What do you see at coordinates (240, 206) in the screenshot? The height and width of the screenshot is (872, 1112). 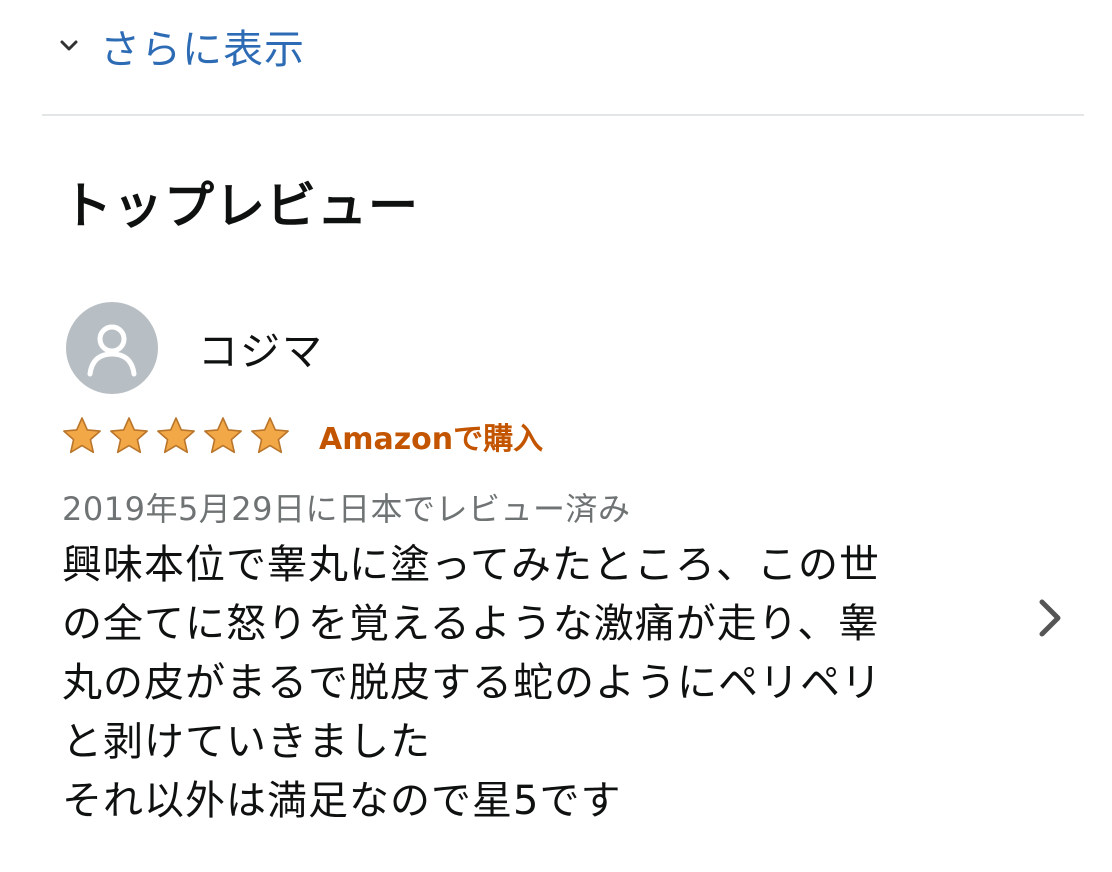 I see `section-title: トップレビュー` at bounding box center [240, 206].